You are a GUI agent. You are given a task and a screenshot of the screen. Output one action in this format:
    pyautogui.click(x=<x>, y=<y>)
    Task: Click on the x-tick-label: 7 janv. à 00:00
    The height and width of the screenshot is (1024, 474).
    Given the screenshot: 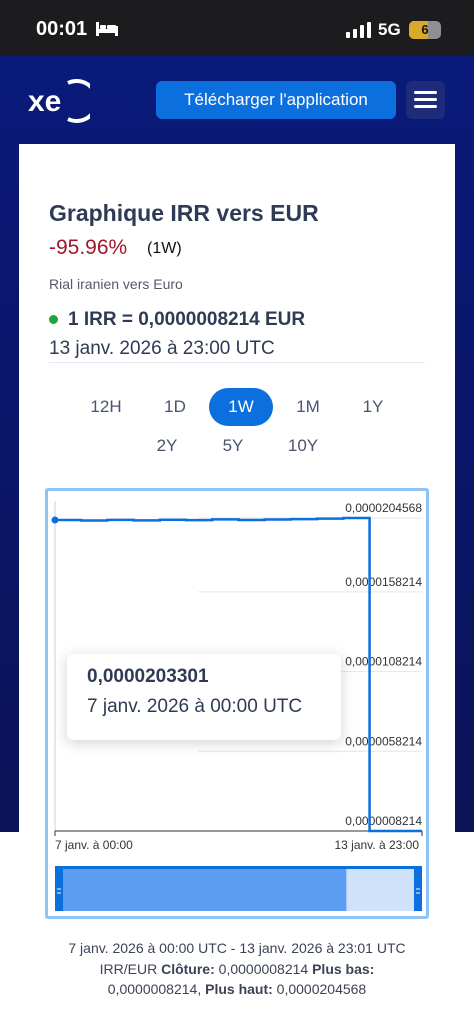 What is the action you would take?
    pyautogui.click(x=94, y=845)
    